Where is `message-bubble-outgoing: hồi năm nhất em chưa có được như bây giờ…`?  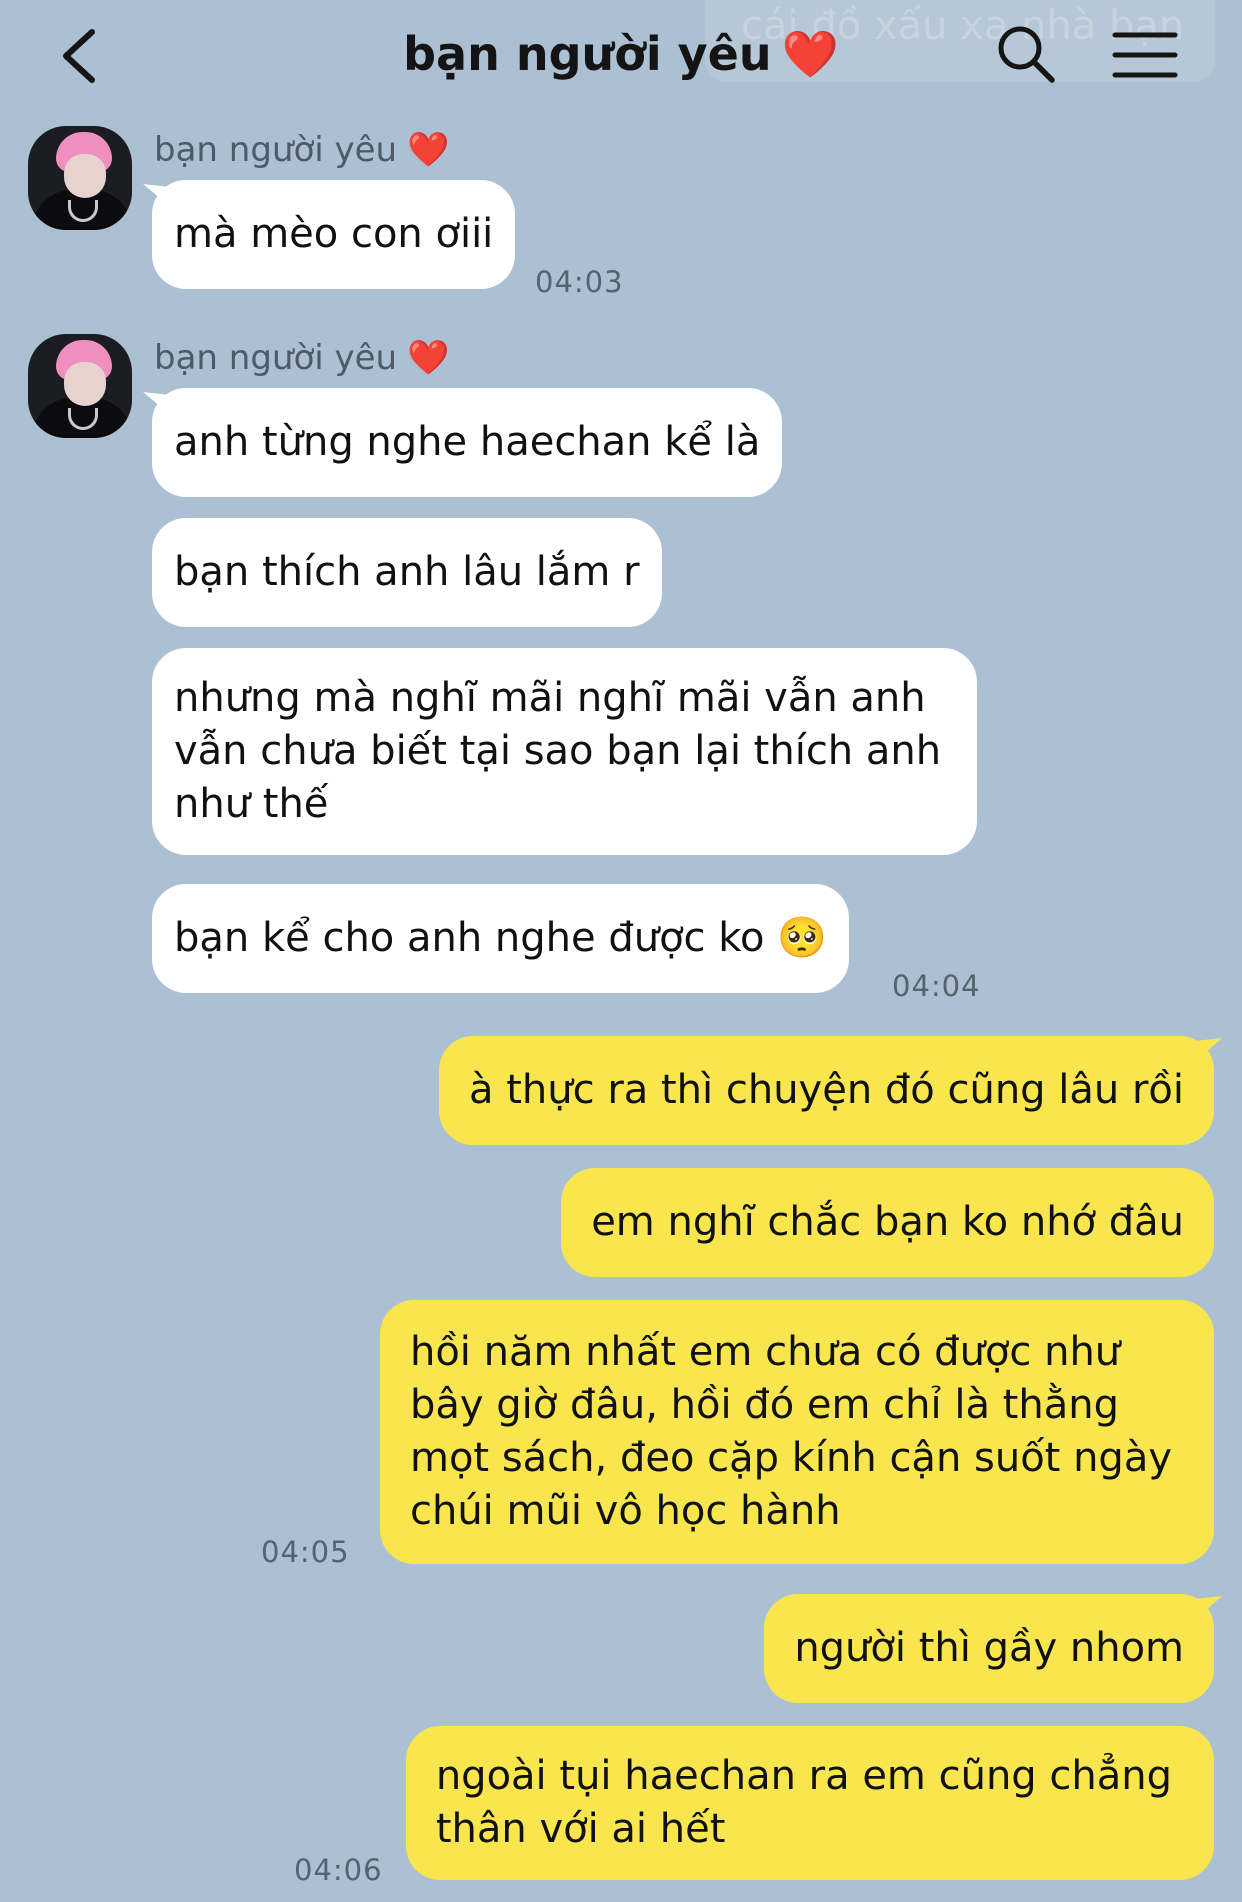
message-bubble-outgoing: hồi năm nhất em chưa có được như bây giờ… is located at coordinates (796, 1432).